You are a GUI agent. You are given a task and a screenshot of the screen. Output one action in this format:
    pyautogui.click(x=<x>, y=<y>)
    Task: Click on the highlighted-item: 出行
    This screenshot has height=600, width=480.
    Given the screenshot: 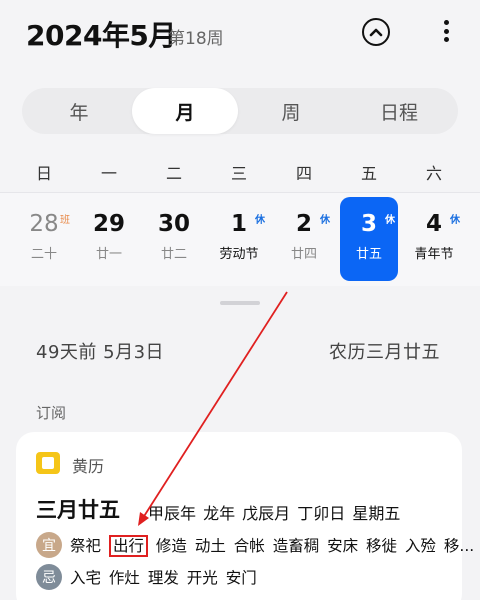 What is the action you would take?
    pyautogui.click(x=128, y=546)
    